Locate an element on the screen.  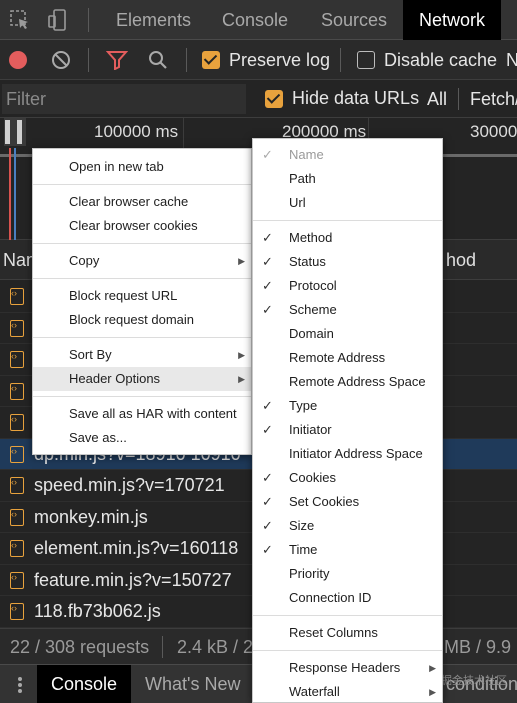
submenu-item-cookies: ✓ Cookies is located at coordinates (347, 478).